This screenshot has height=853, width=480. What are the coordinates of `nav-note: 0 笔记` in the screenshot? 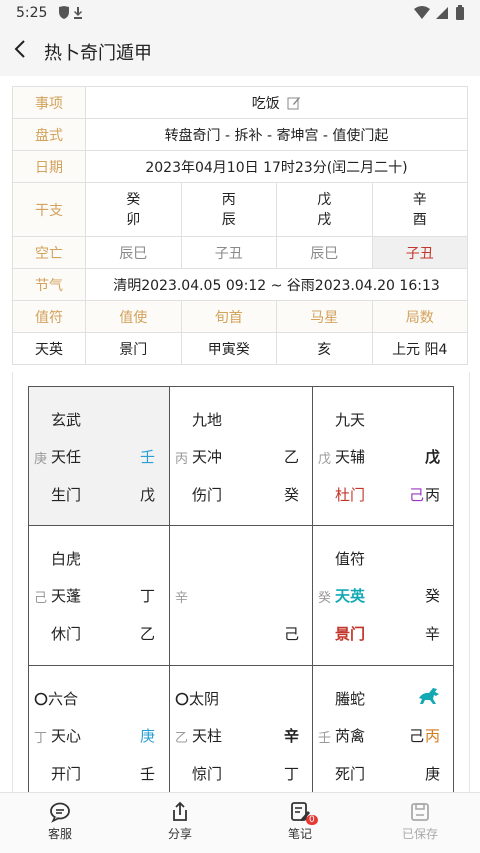 It's located at (300, 821).